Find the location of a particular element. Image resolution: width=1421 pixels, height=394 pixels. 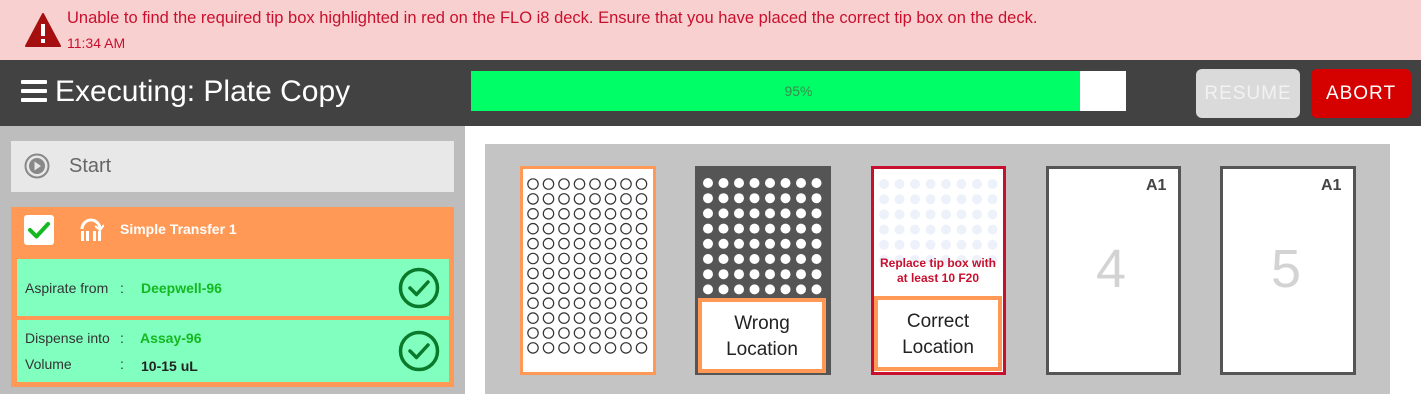

resume-button: RESUME is located at coordinates (1248, 93).